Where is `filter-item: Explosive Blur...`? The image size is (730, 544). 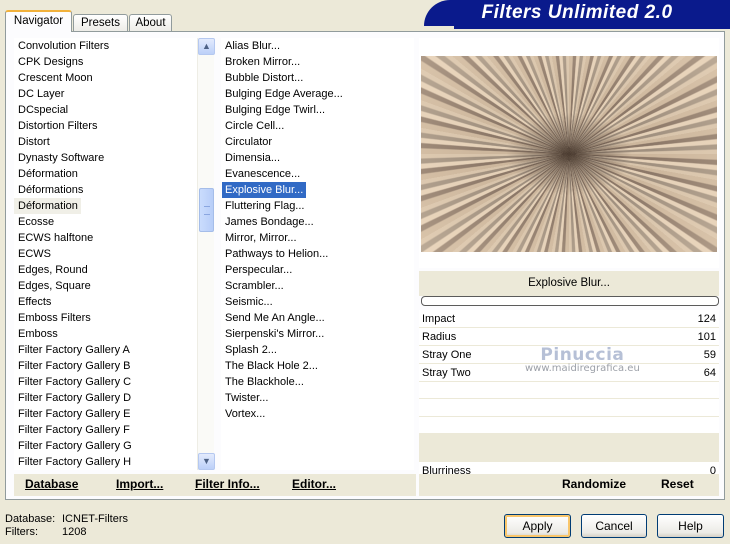
filter-item: Explosive Blur... is located at coordinates (264, 190).